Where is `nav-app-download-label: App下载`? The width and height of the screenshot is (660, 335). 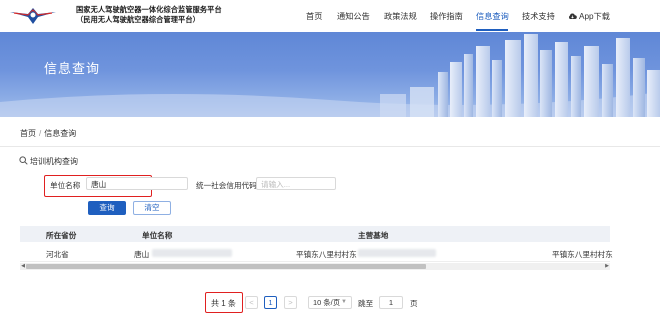 nav-app-download-label: App下载 is located at coordinates (594, 16).